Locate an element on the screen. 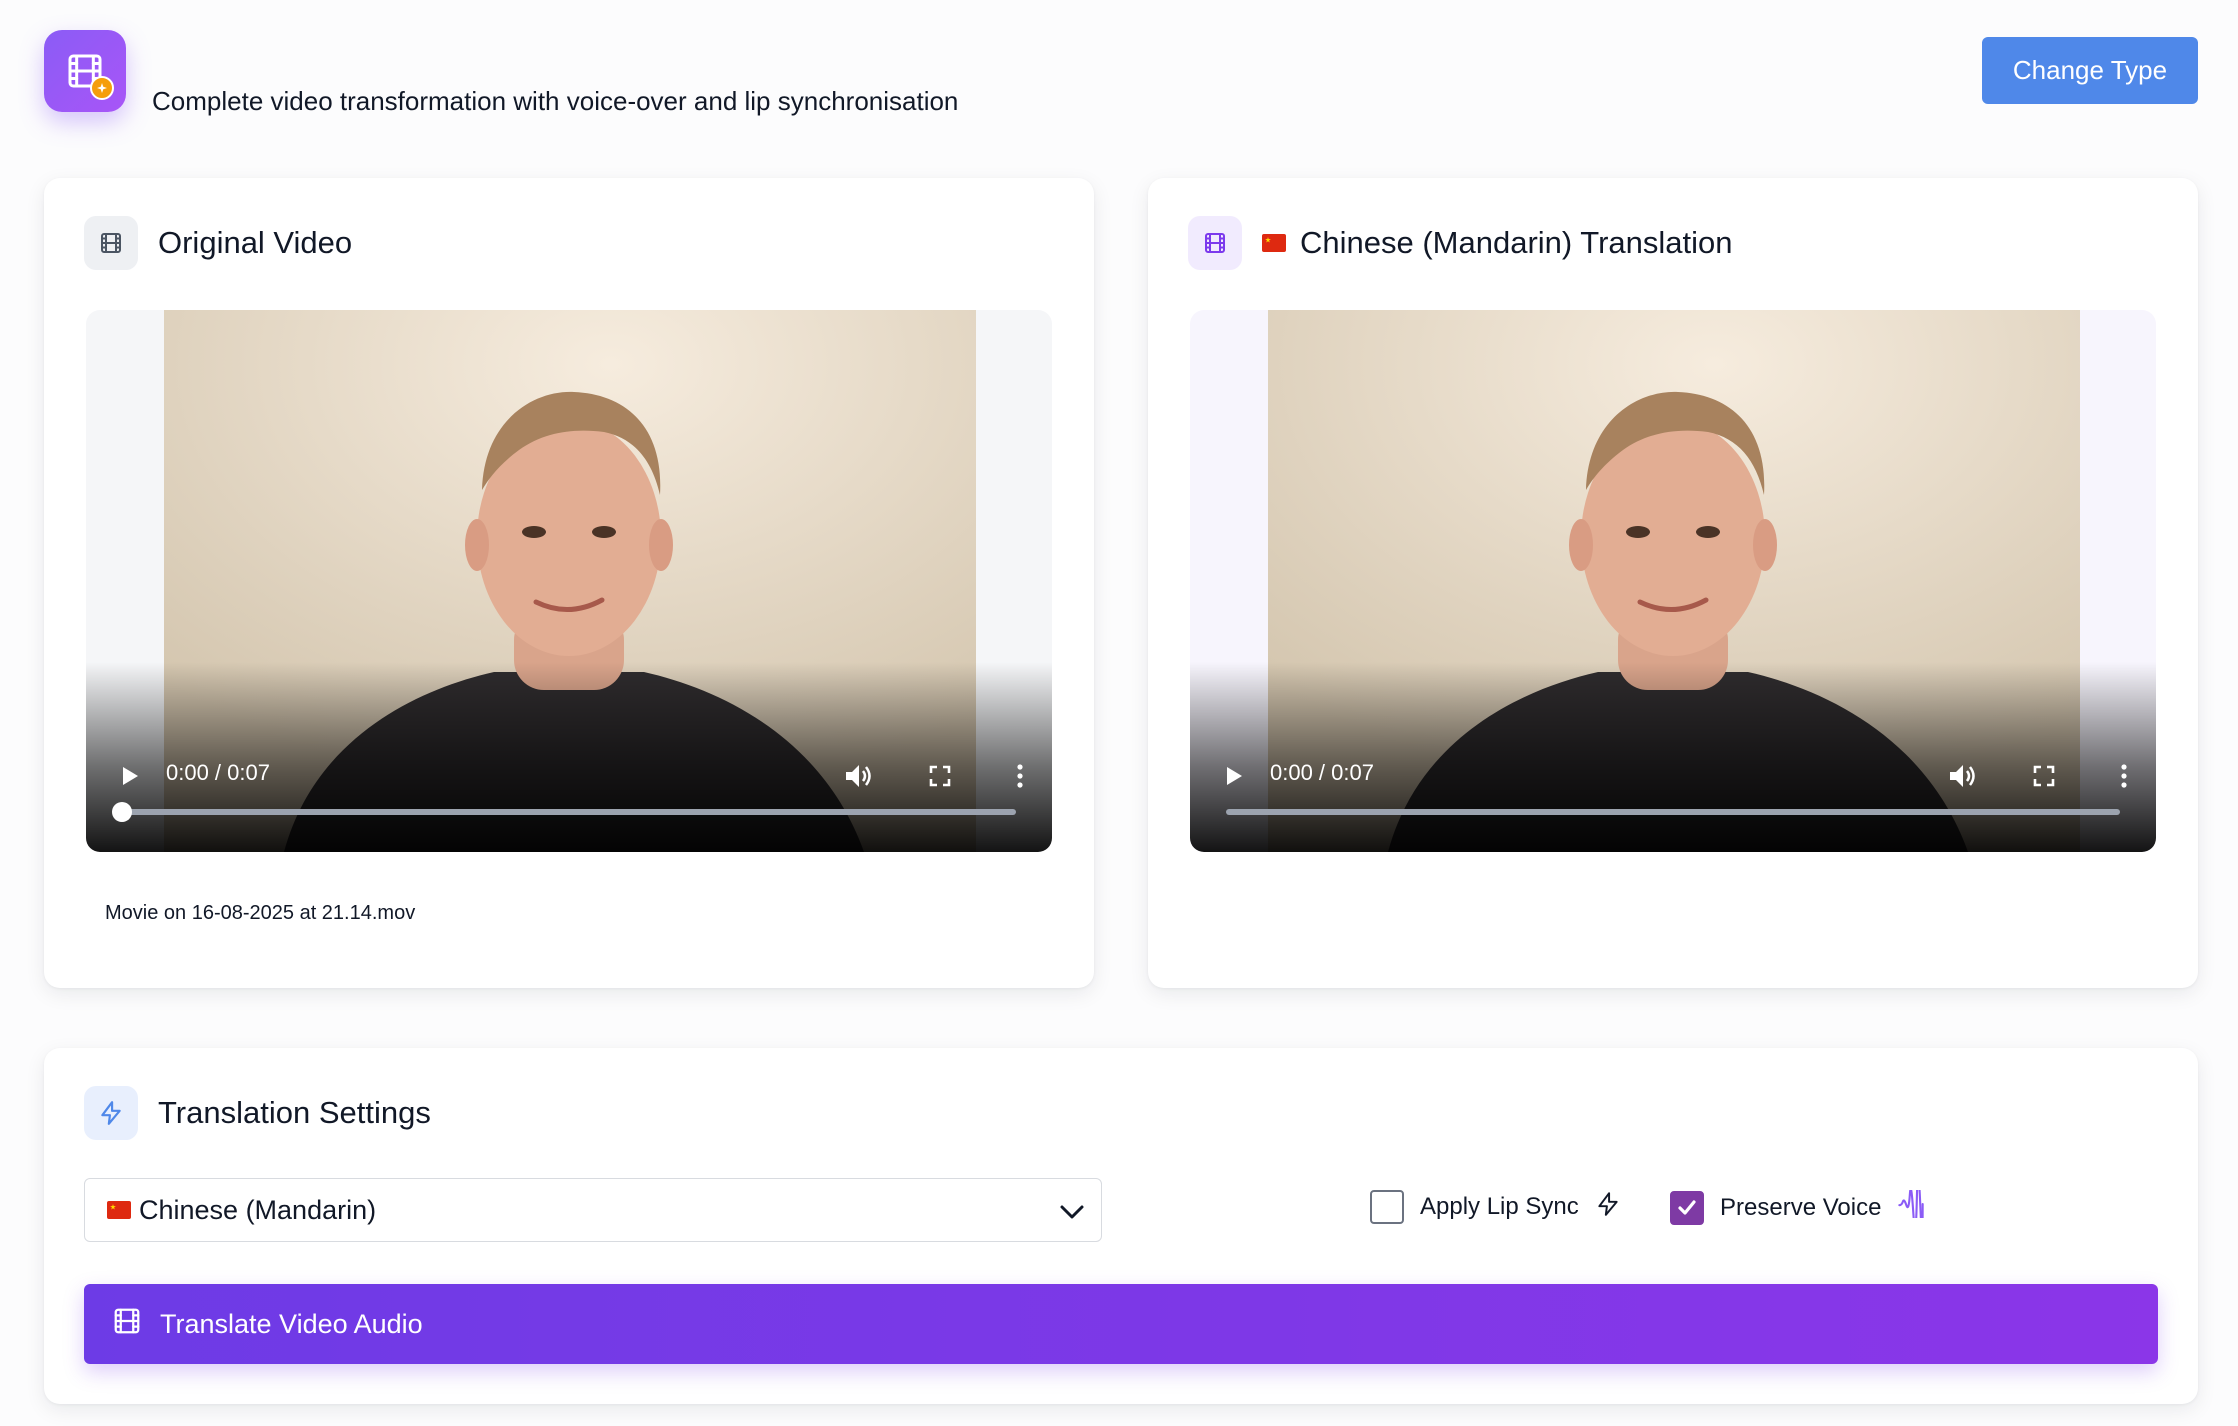 The image size is (2238, 1426). translation-settings-header: Translation Settings is located at coordinates (257, 1113).